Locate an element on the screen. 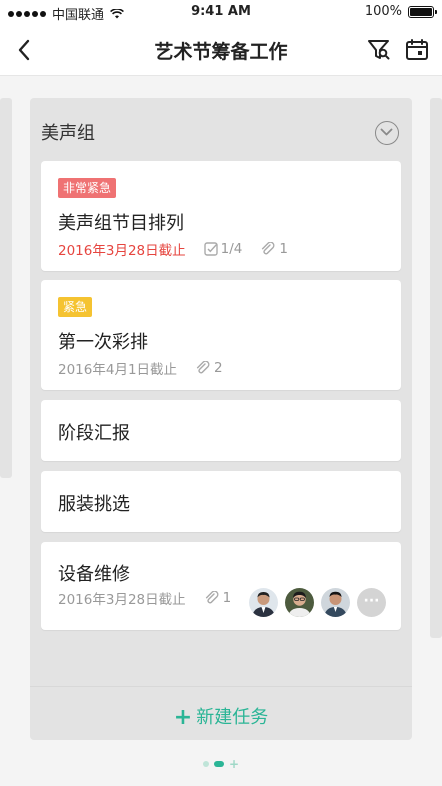 The width and height of the screenshot is (442, 786). task-card: 非常紧急 美声组节目排列 2016年3月28日截止 1/4 1 is located at coordinates (221, 216).